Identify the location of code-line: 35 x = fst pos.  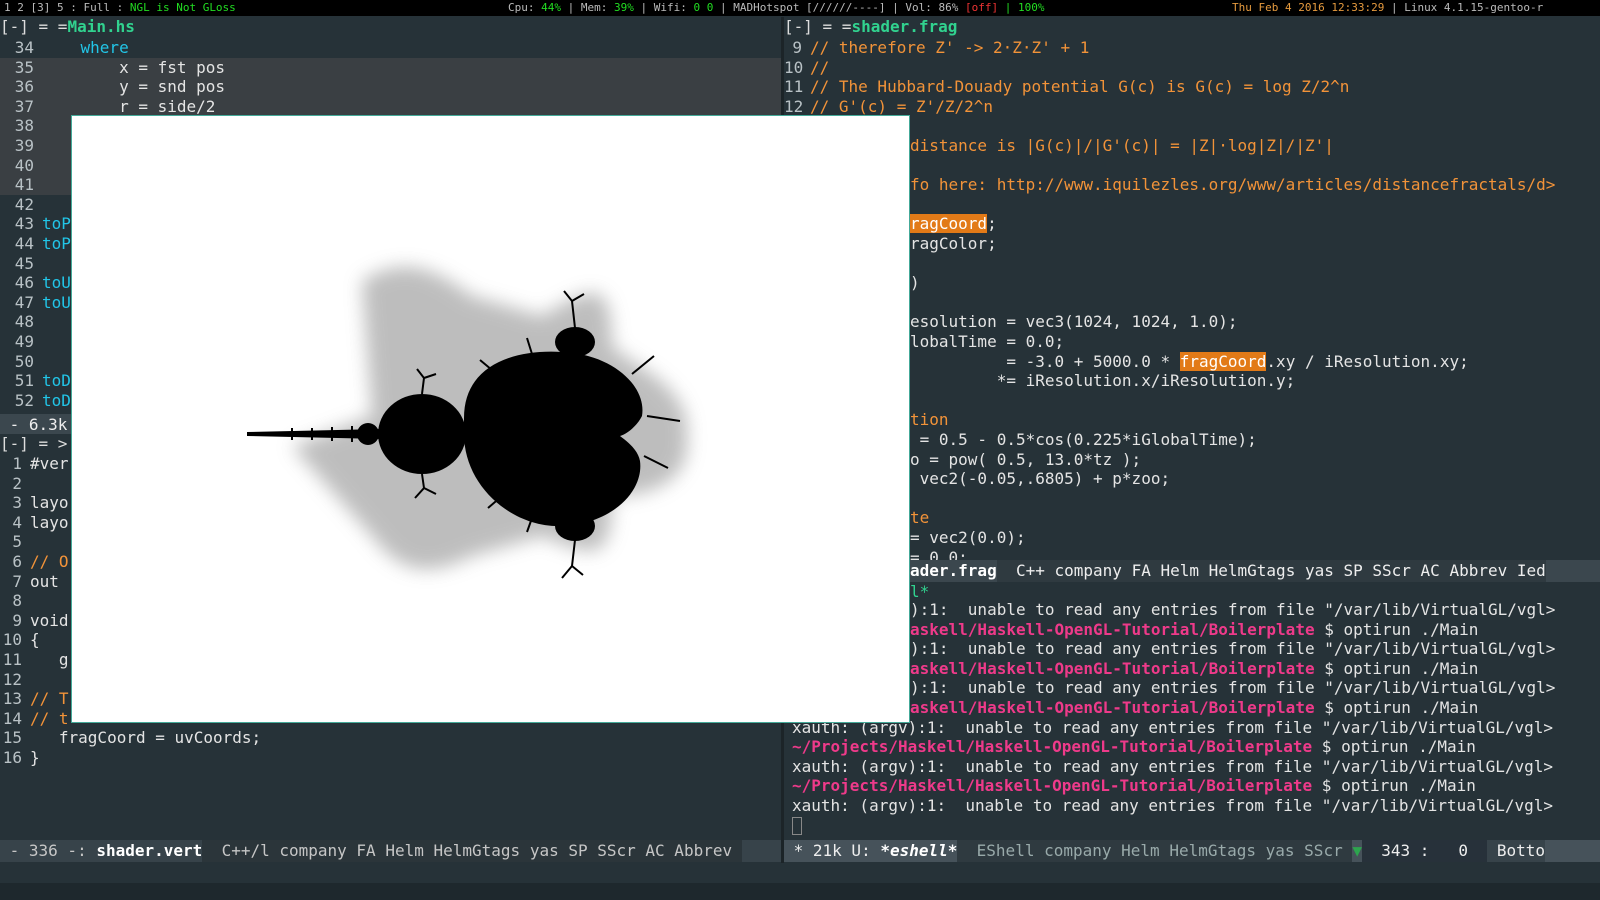
(391, 67).